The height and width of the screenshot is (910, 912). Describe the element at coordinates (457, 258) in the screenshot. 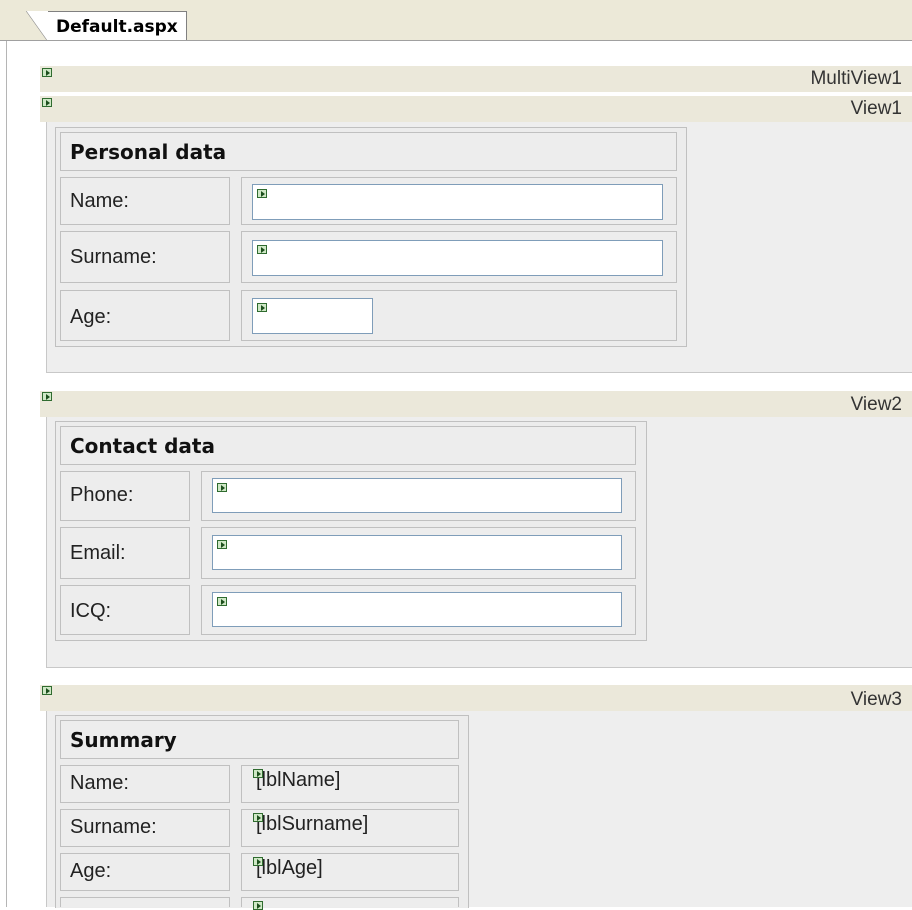

I see `surname-textbox` at that location.